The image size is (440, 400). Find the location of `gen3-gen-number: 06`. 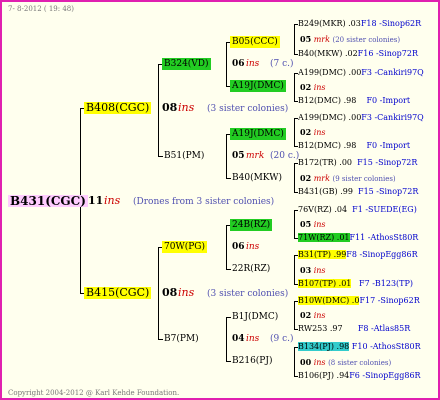

gen3-gen-number: 06 is located at coordinates (238, 247).